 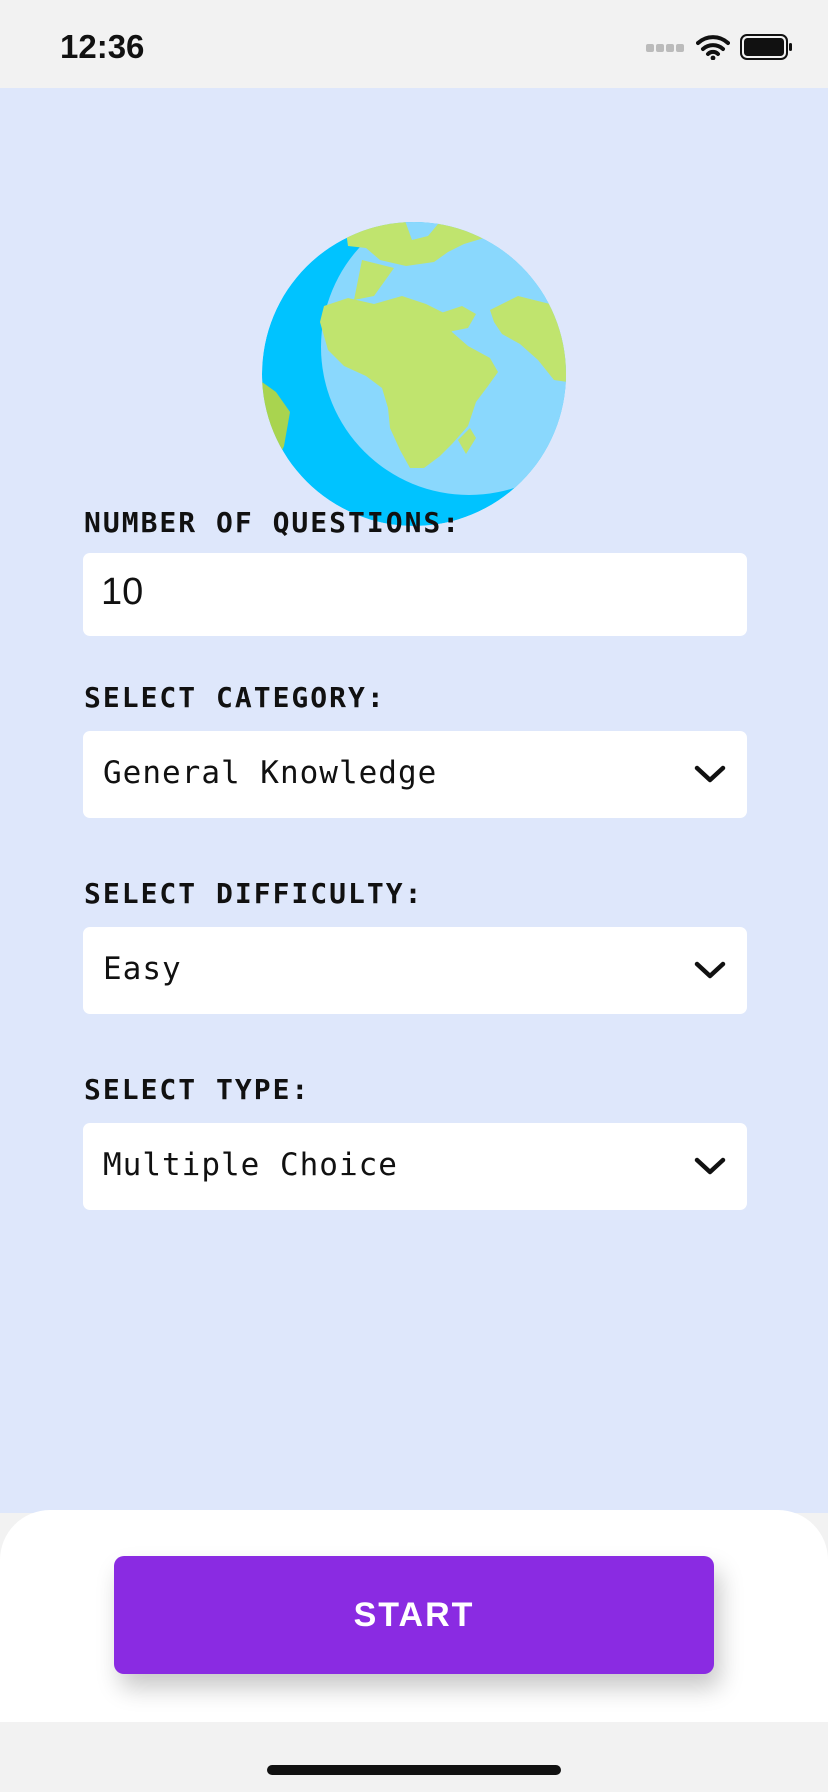 I want to click on globe-africa-icon, so click(x=414, y=374).